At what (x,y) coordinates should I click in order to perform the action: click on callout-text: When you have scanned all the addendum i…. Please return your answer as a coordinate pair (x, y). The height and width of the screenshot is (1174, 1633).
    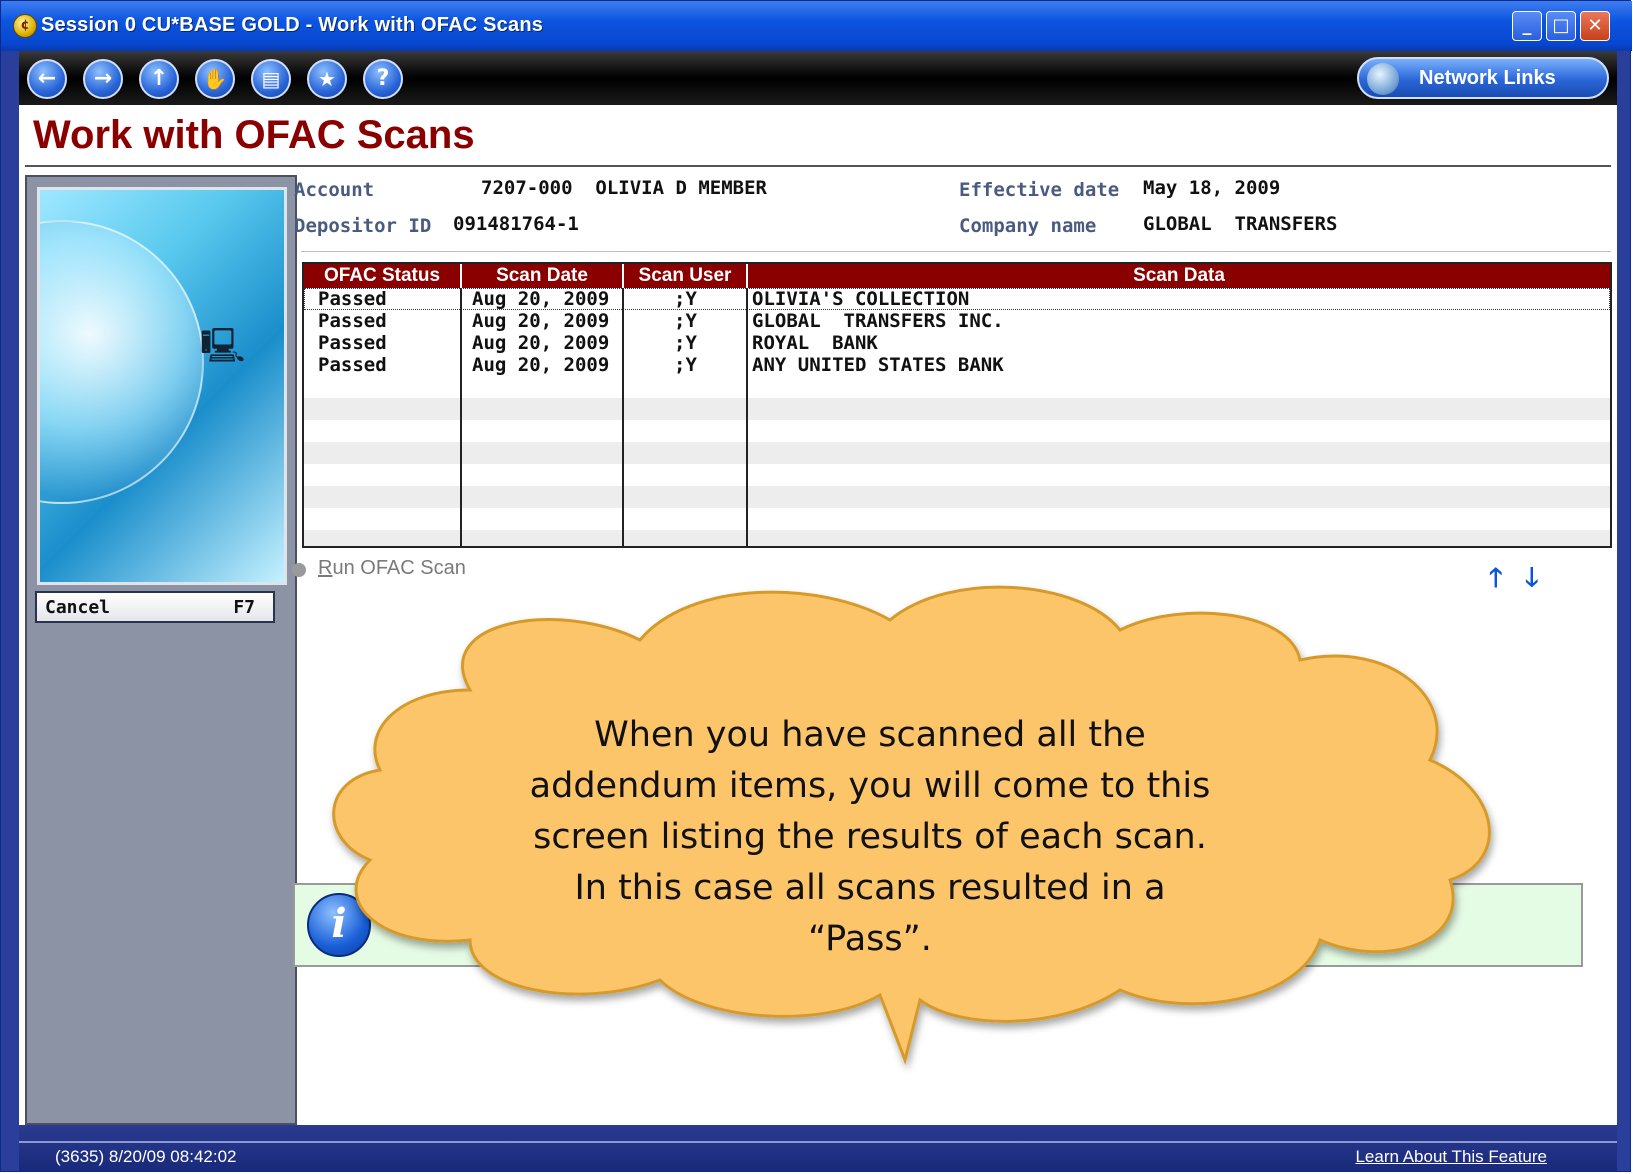
    Looking at the image, I should click on (870, 837).